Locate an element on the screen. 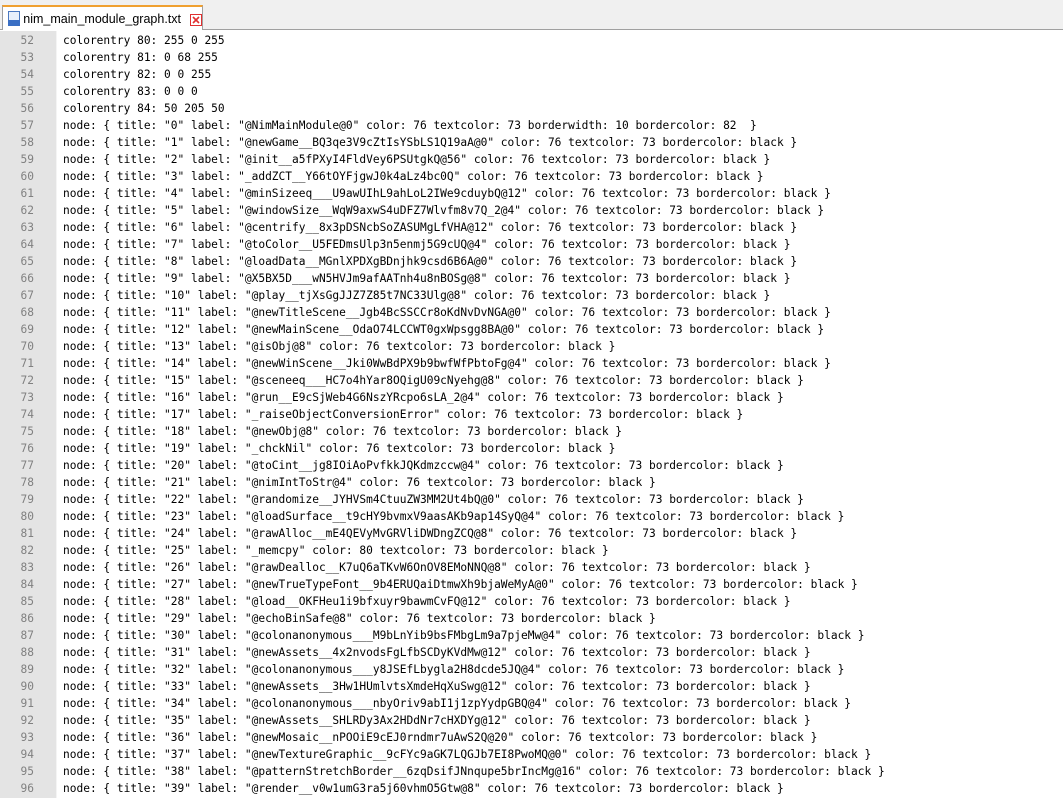 The image size is (1063, 798). line-number: 84 is located at coordinates (27, 584).